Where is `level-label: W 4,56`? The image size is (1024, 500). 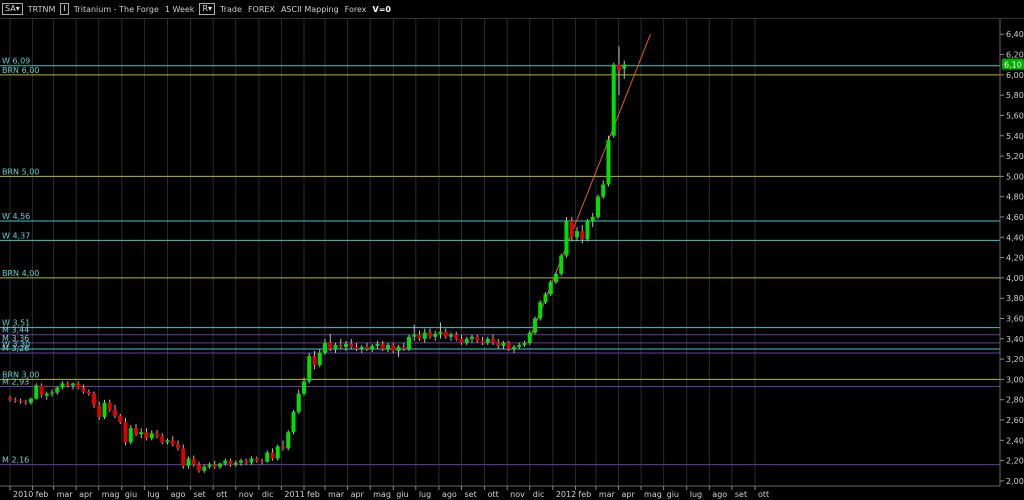
level-label: W 4,56 is located at coordinates (16, 216).